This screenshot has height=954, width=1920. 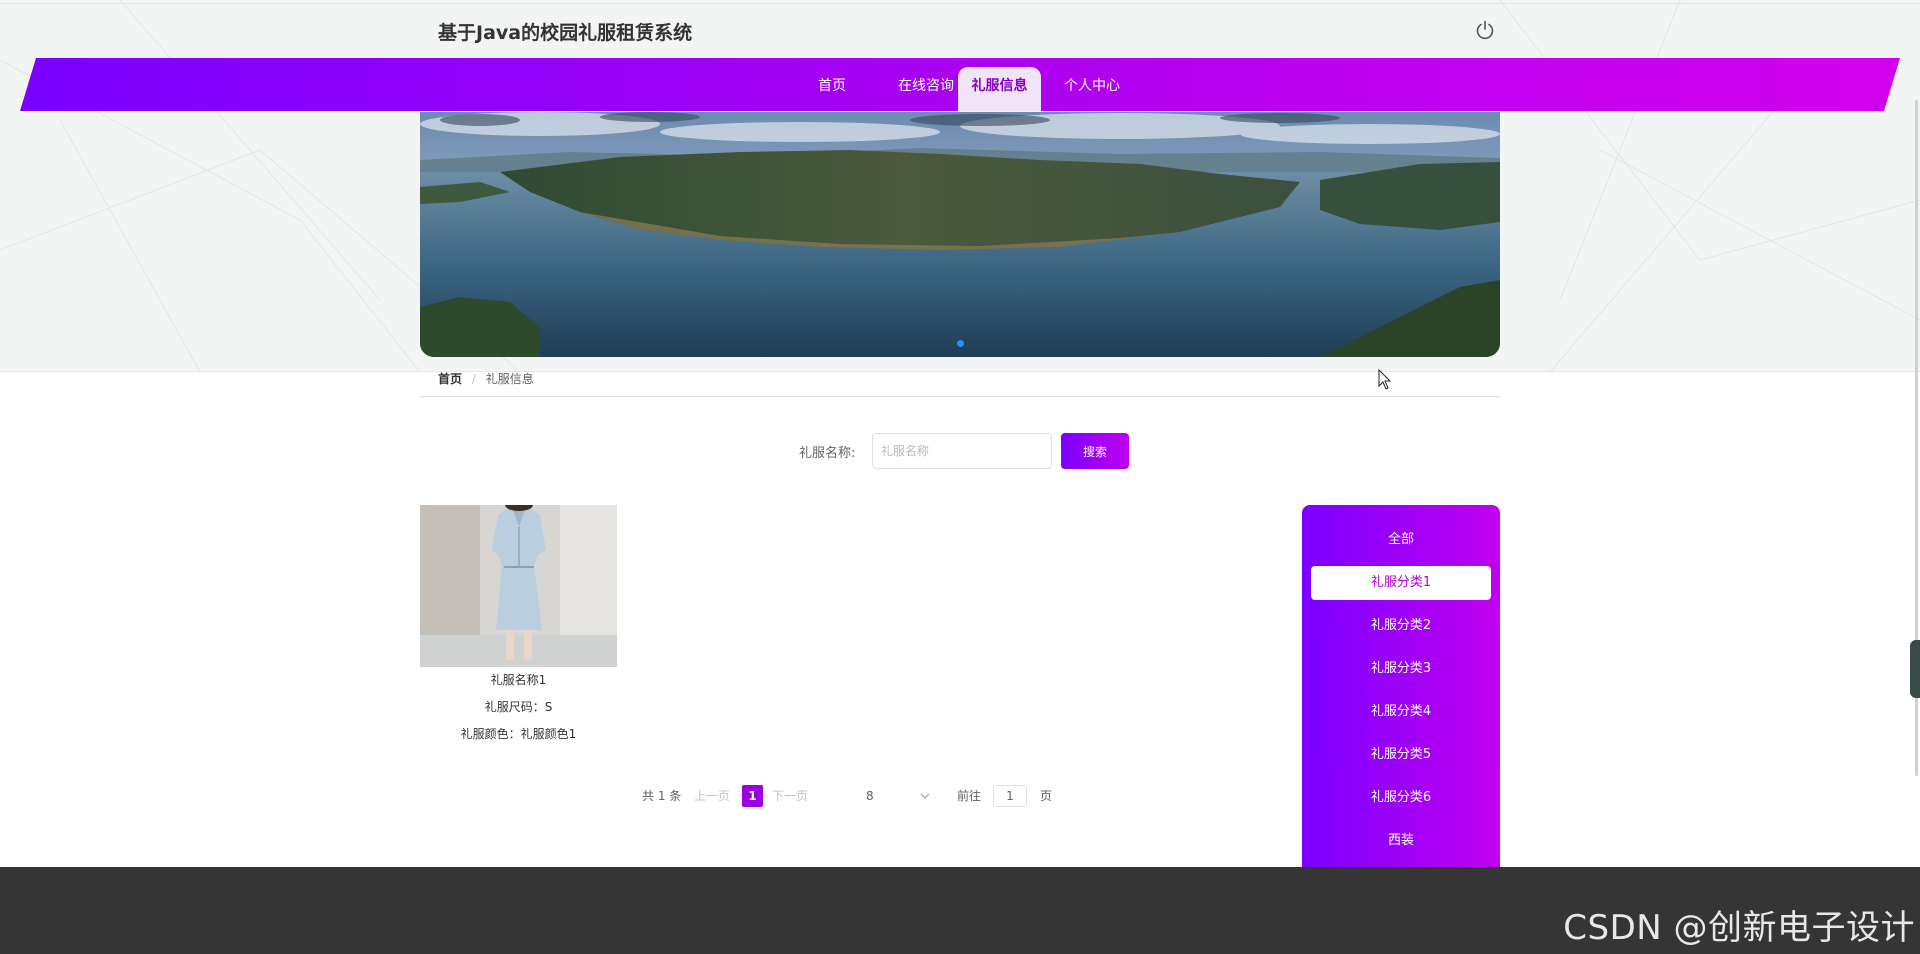 What do you see at coordinates (960, 396) in the screenshot?
I see `breadcrumb-divider` at bounding box center [960, 396].